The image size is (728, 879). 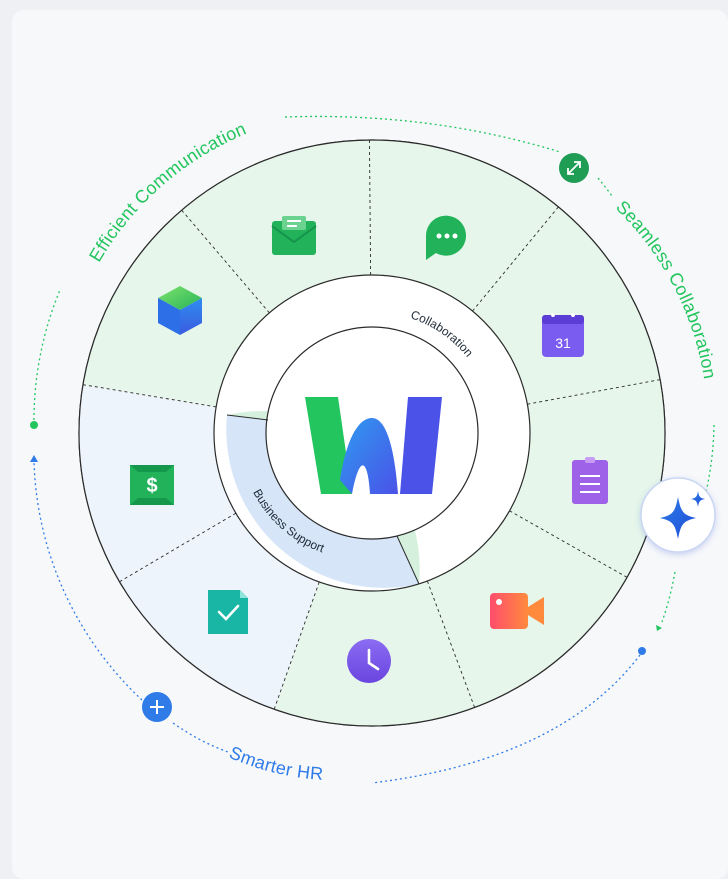 I want to click on orbit-arrow-up, so click(x=34, y=458).